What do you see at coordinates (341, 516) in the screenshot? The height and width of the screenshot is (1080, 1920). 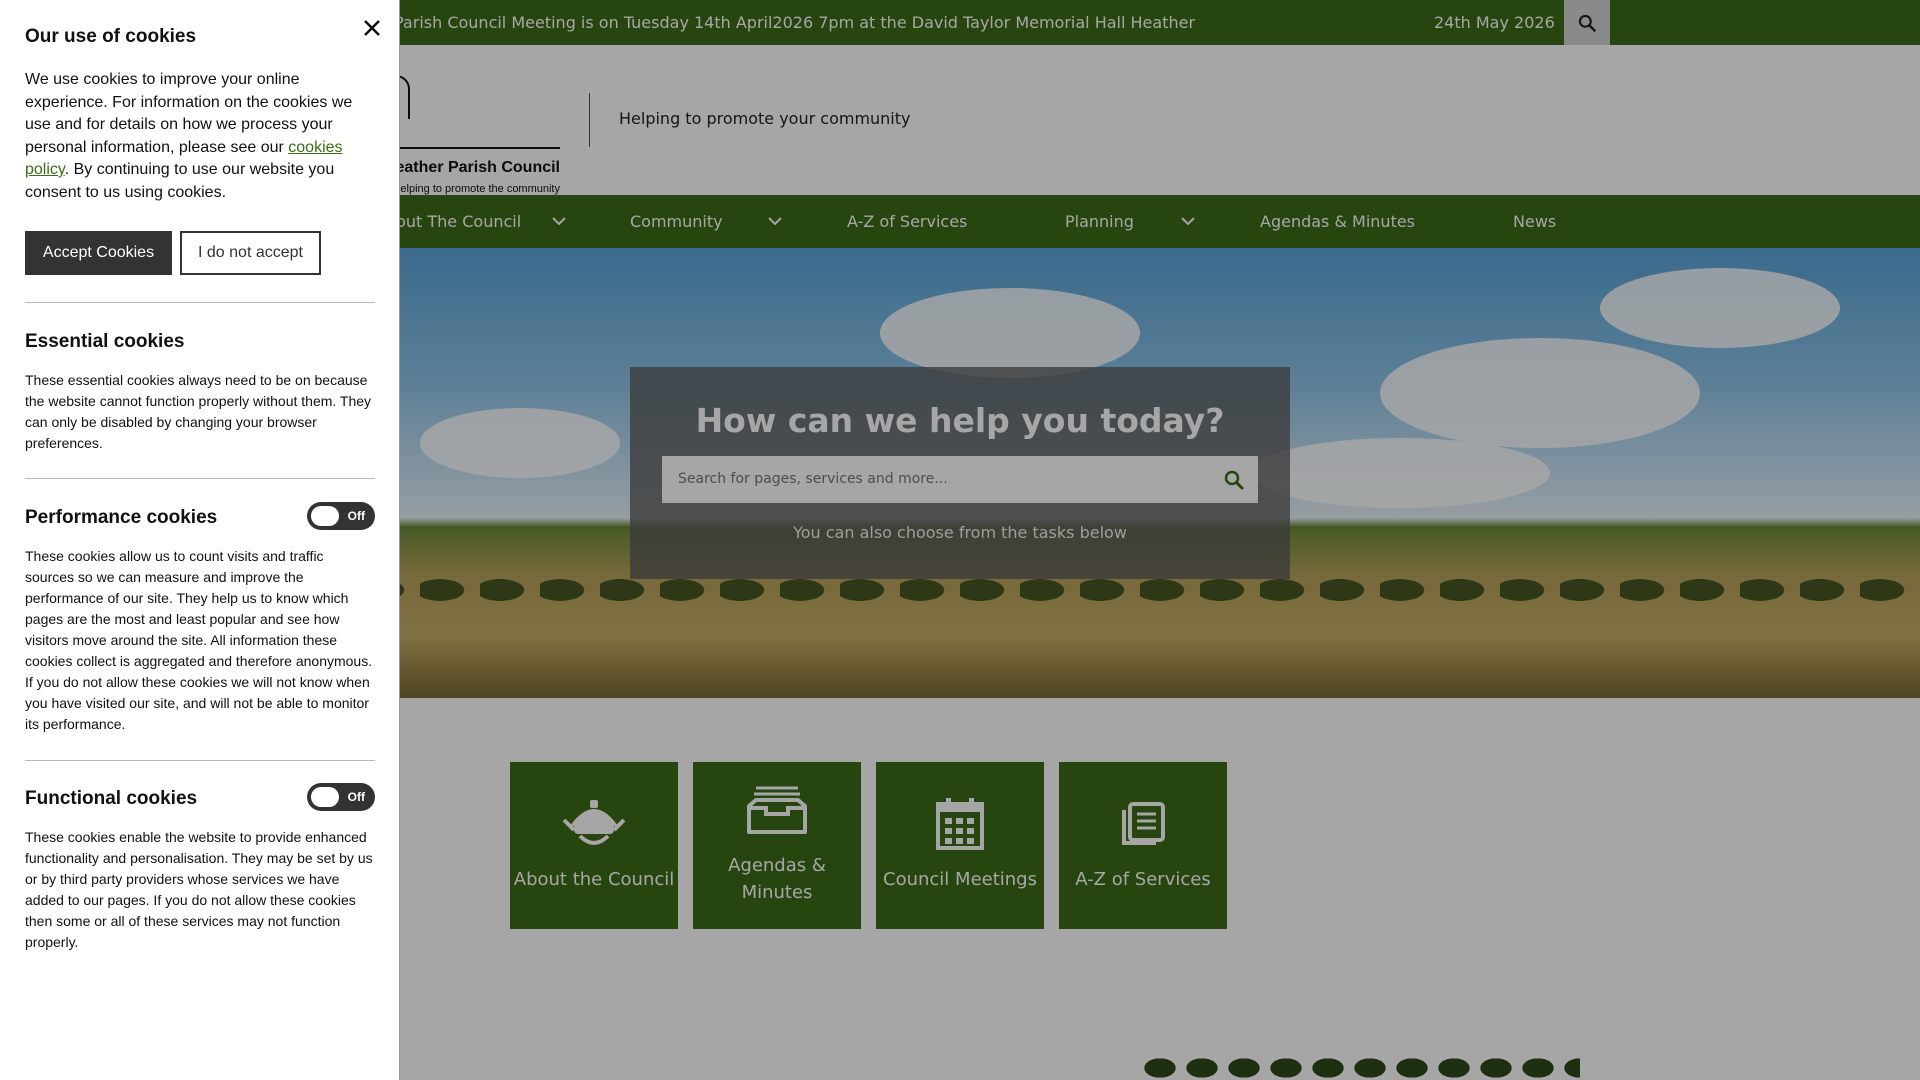 I see `performance-cookies-toggle: Off` at bounding box center [341, 516].